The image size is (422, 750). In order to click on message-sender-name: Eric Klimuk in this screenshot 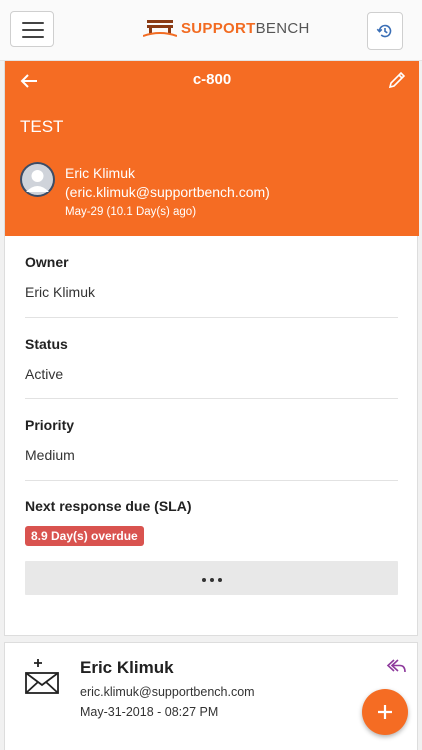, I will do `click(127, 667)`.